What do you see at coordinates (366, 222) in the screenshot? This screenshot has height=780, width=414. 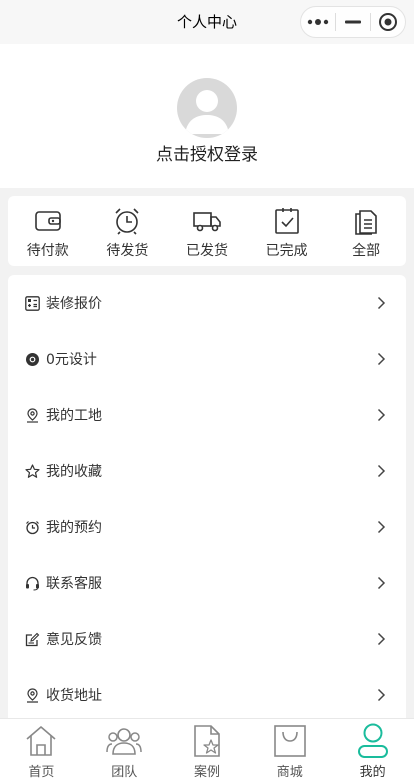 I see `documents-icon` at bounding box center [366, 222].